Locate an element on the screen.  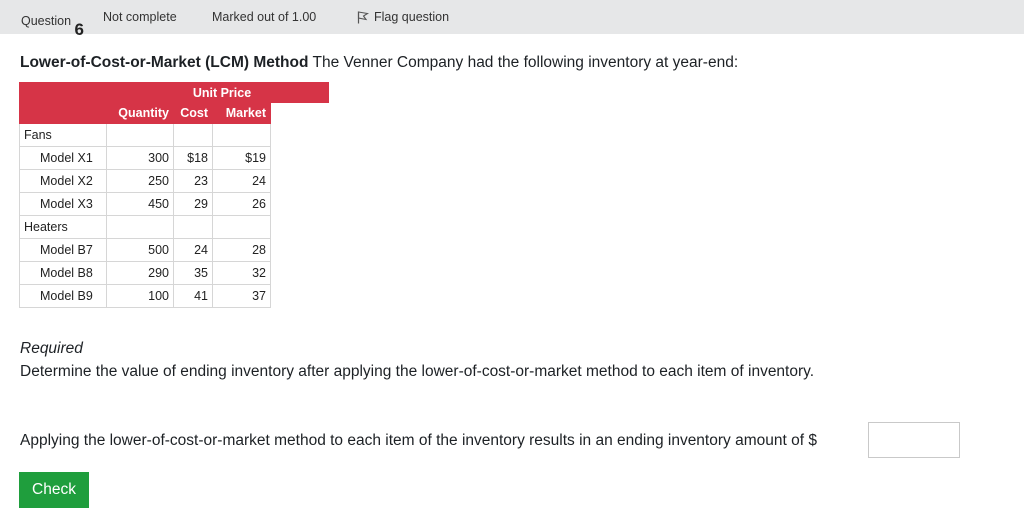
check-button: Check is located at coordinates (54, 490).